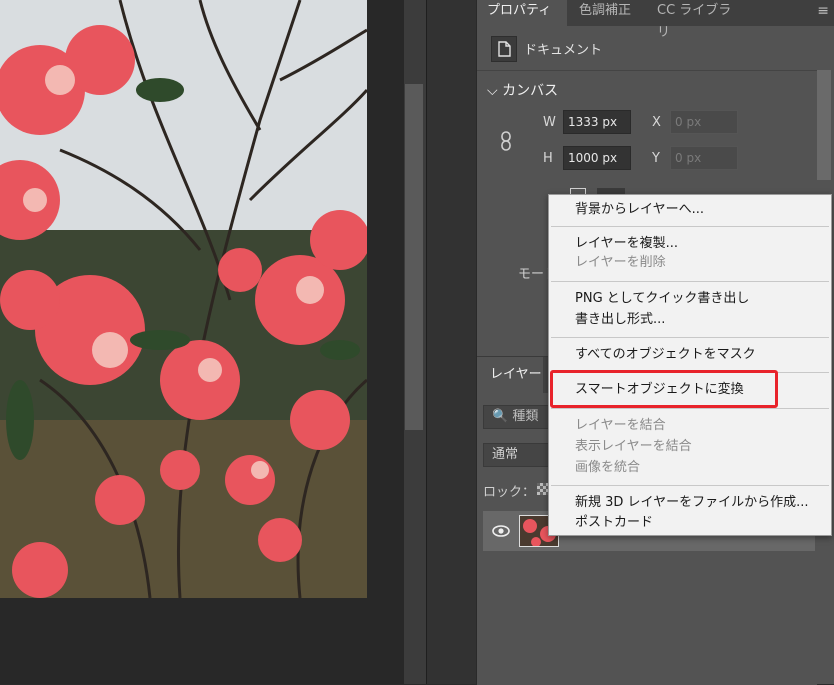  What do you see at coordinates (414, 257) in the screenshot?
I see `canvas-scroll-thumb` at bounding box center [414, 257].